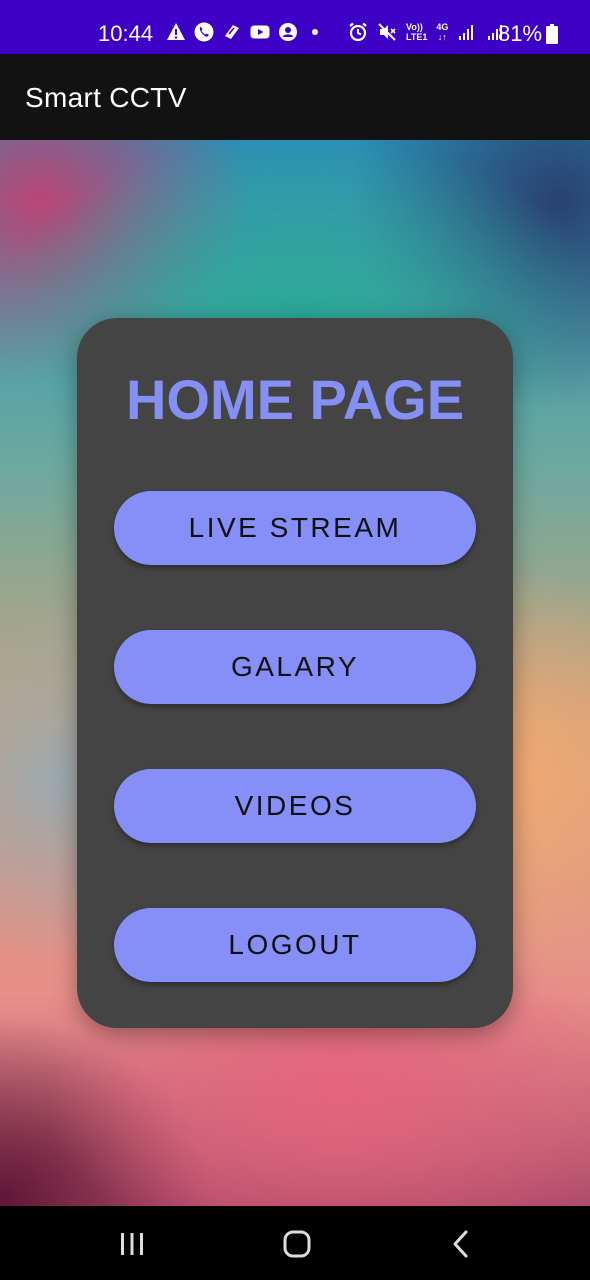 Image resolution: width=590 pixels, height=1280 pixels. I want to click on 4g-data-icon: 4G ↓↑, so click(442, 32).